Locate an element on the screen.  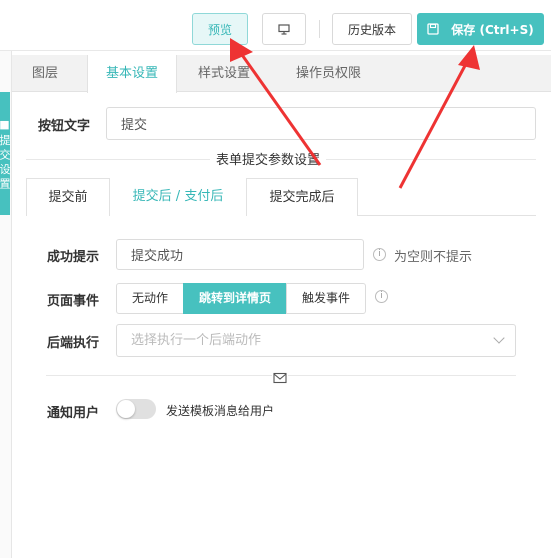
history-version-button: 历史版本 is located at coordinates (372, 29).